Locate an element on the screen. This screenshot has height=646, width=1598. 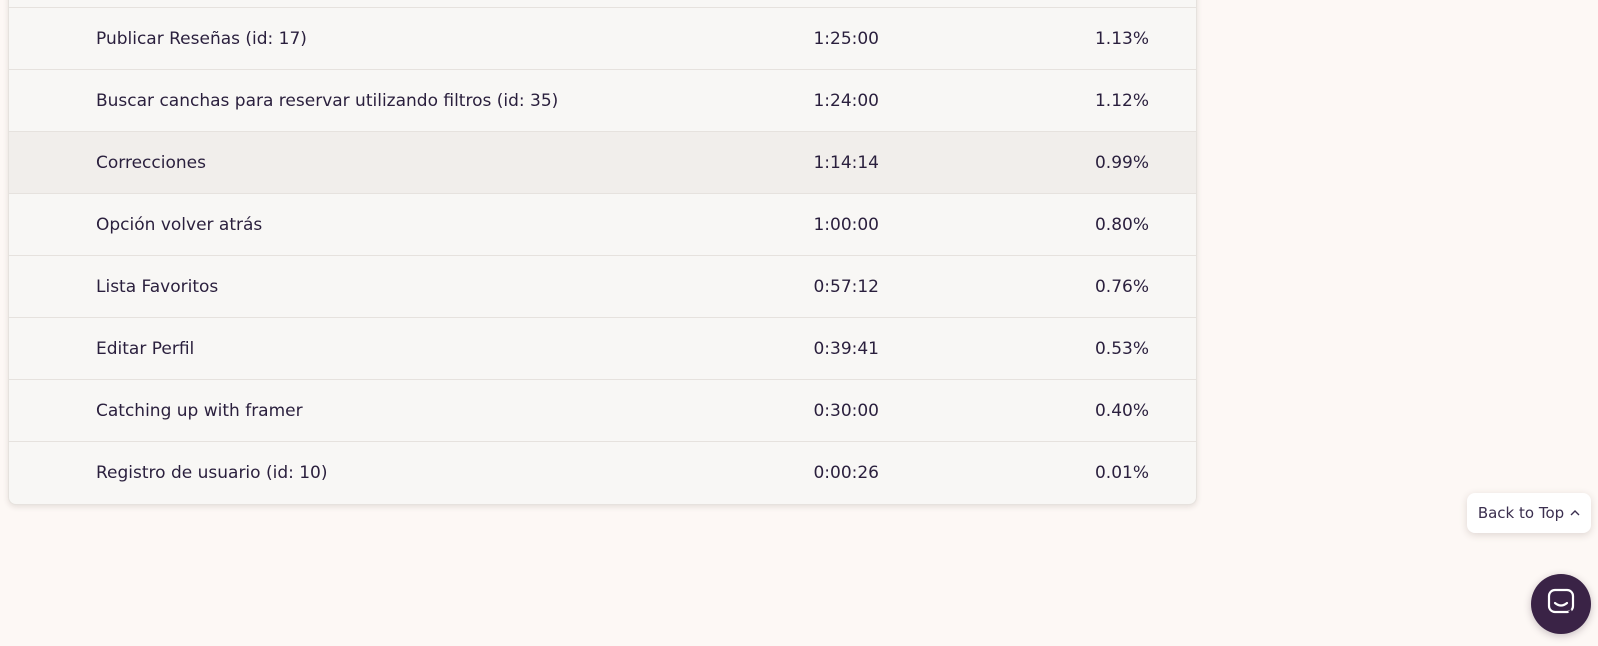
back-to-top-label: Back to Top is located at coordinates (1521, 513).